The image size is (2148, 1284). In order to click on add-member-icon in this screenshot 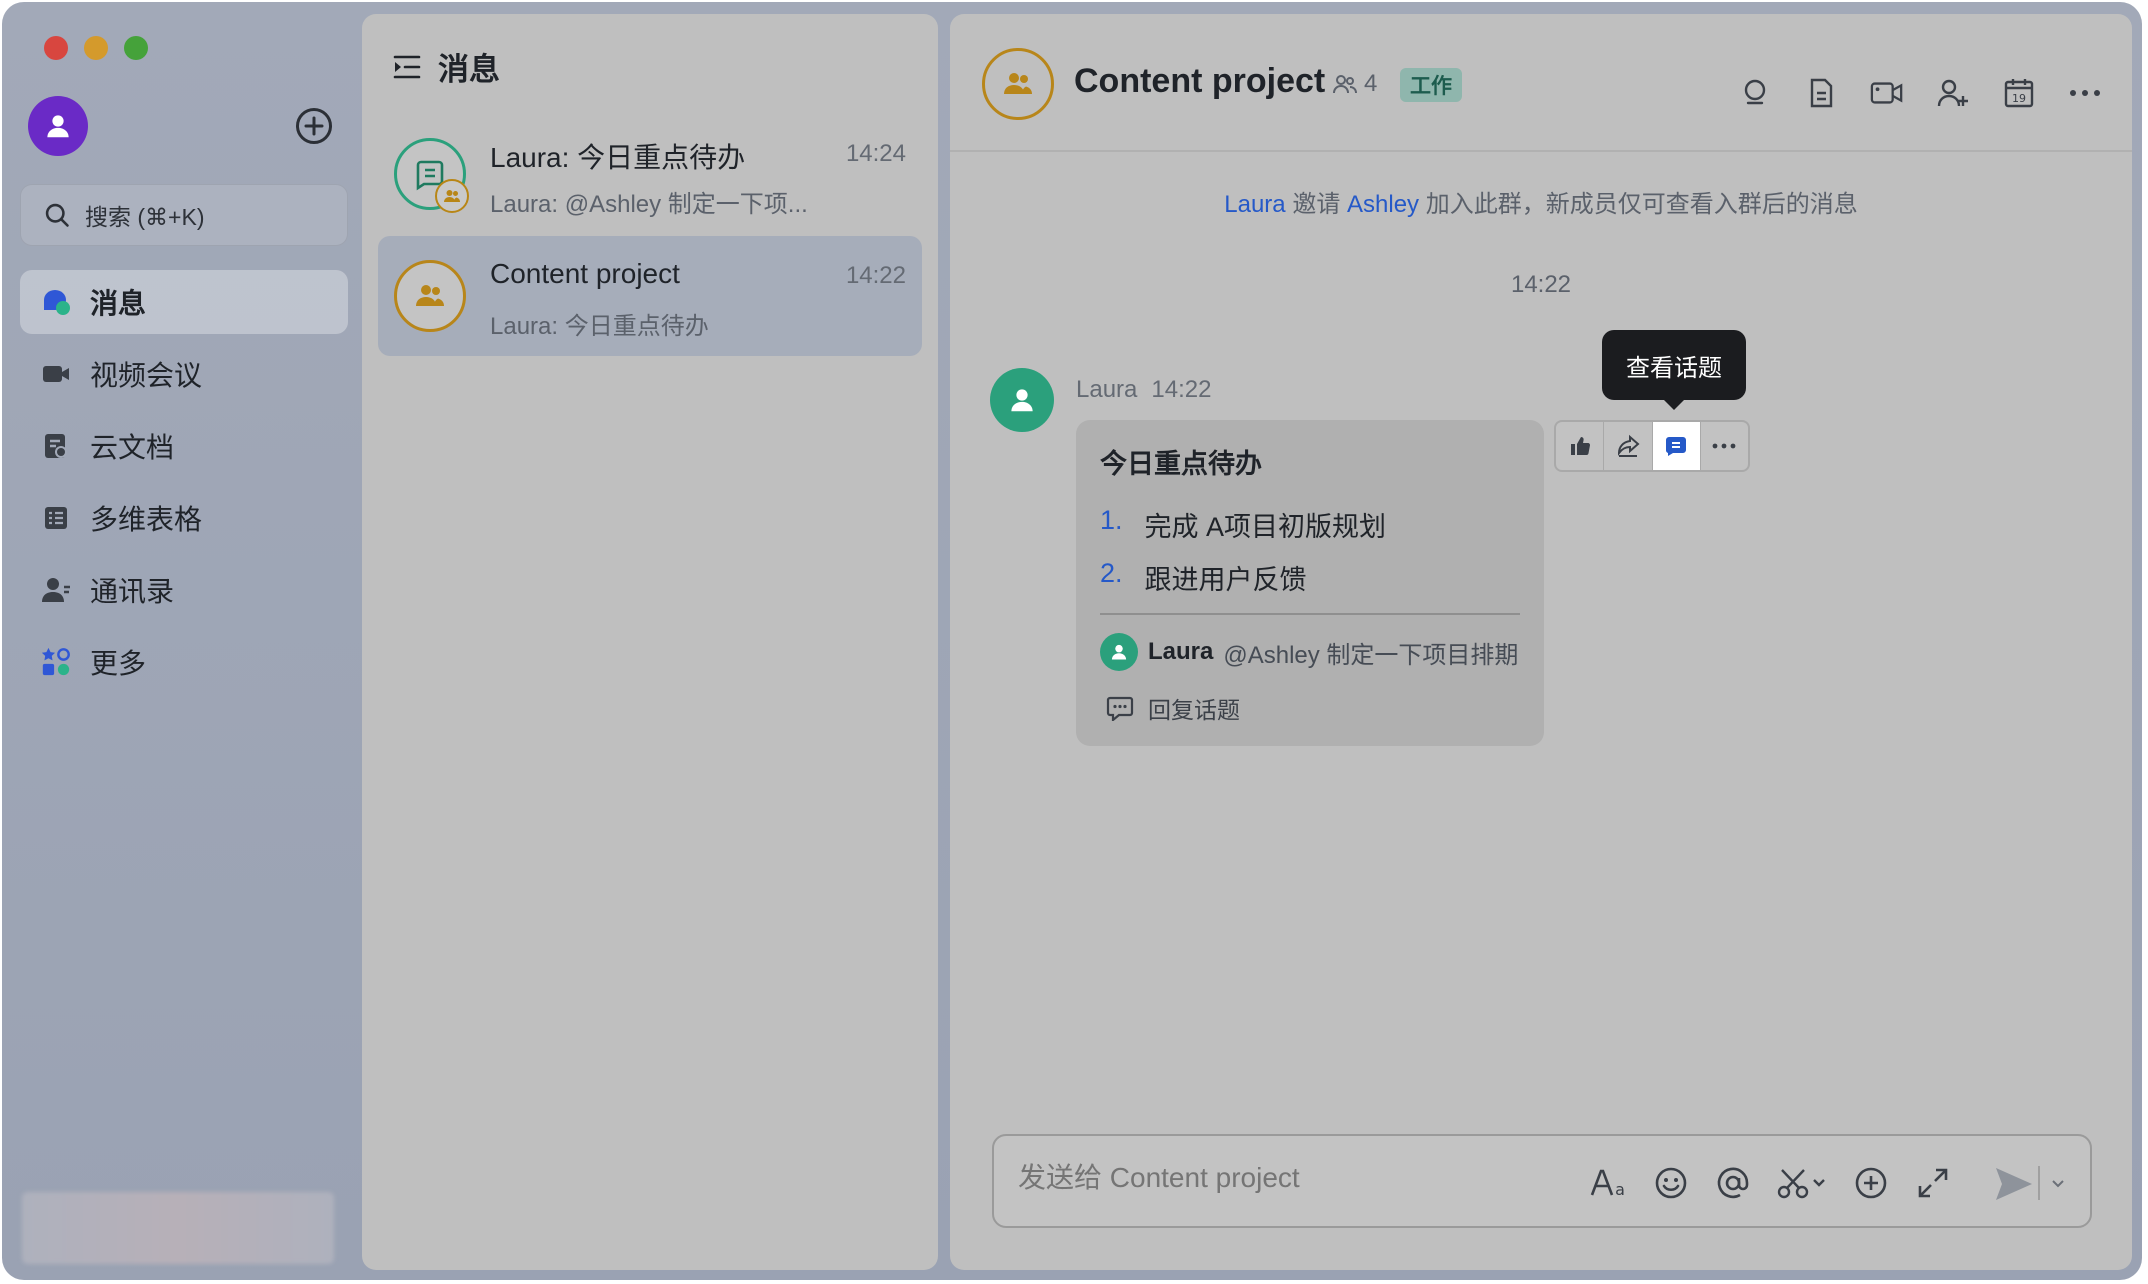, I will do `click(1953, 93)`.